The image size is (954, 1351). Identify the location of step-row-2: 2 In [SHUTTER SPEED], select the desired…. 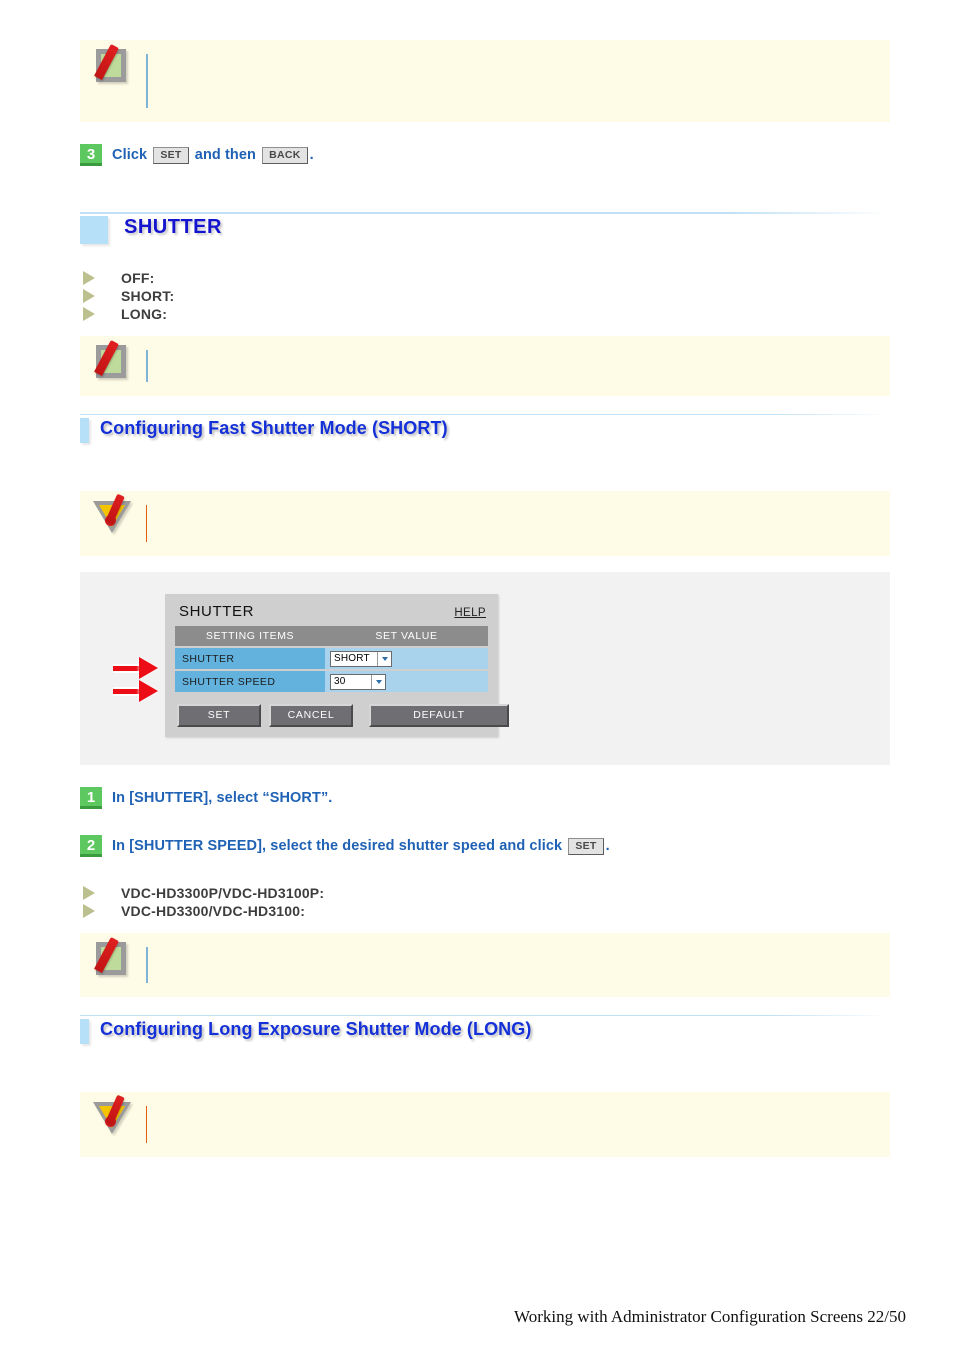
(485, 846).